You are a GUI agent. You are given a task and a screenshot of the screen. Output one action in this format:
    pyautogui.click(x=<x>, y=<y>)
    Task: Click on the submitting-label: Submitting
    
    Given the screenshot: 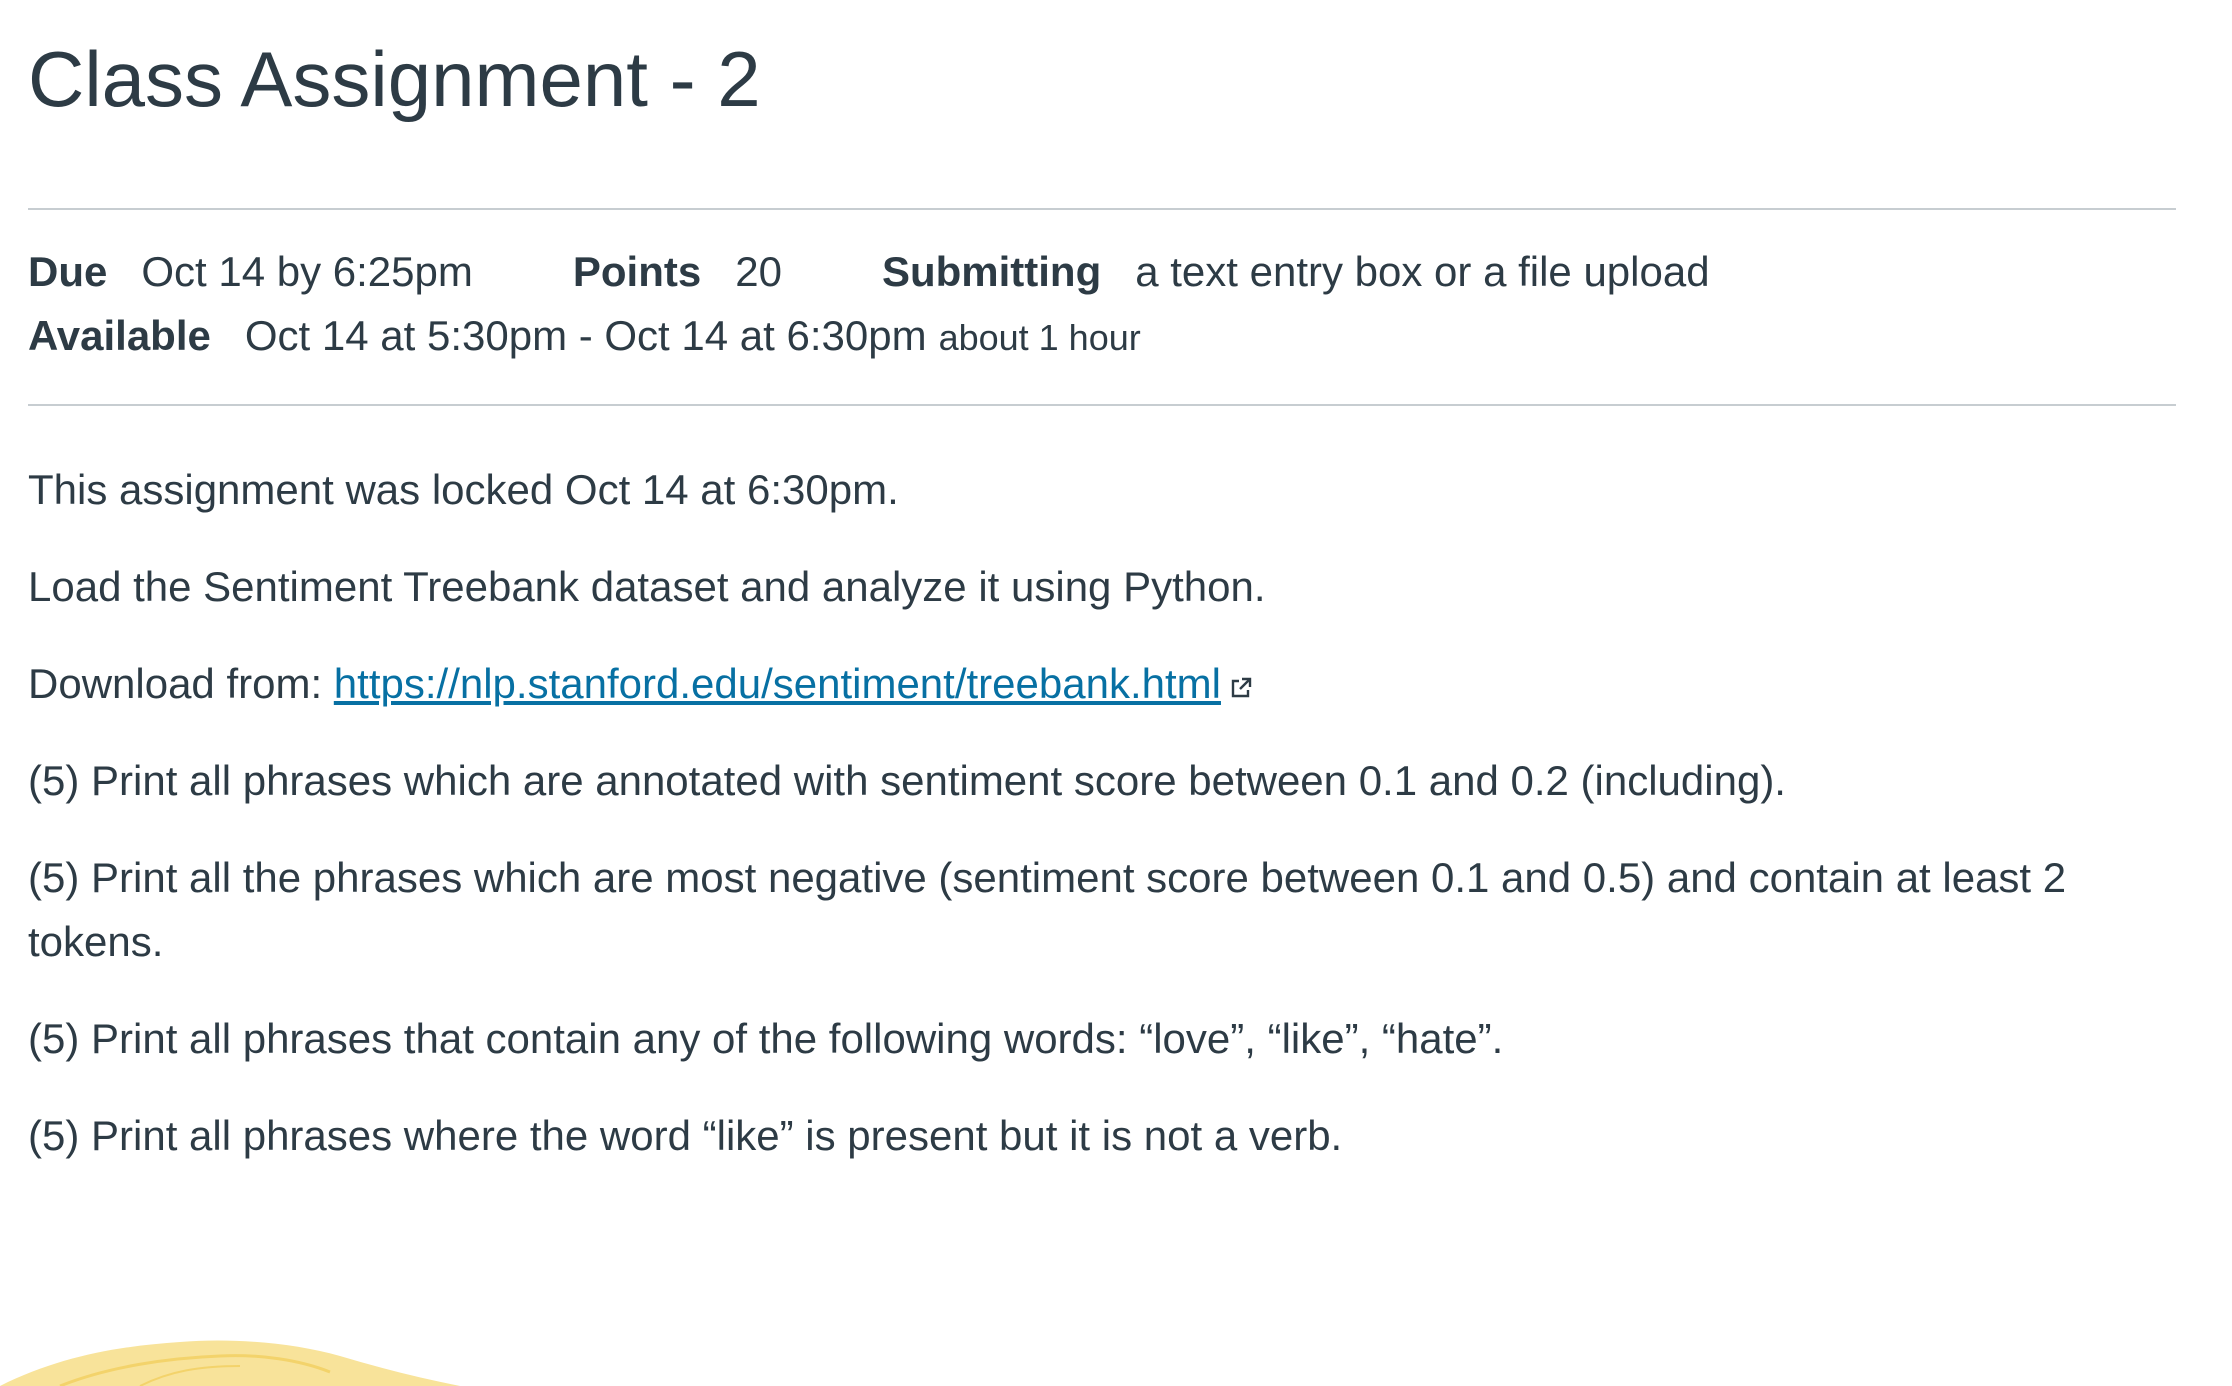 What is the action you would take?
    pyautogui.click(x=991, y=271)
    